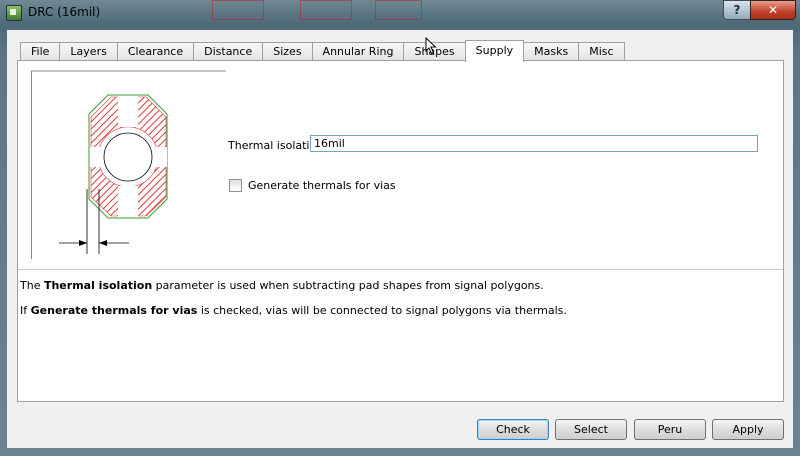 The image size is (800, 456). I want to click on generate-thermals-checkbox, so click(235, 185).